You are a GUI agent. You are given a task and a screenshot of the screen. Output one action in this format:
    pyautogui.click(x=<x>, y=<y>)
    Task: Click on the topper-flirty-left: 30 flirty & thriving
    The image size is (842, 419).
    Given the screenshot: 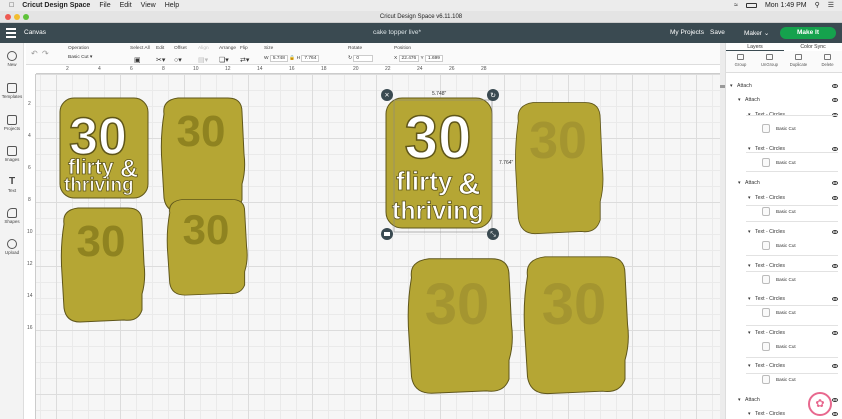 What is the action you would take?
    pyautogui.click(x=104, y=148)
    